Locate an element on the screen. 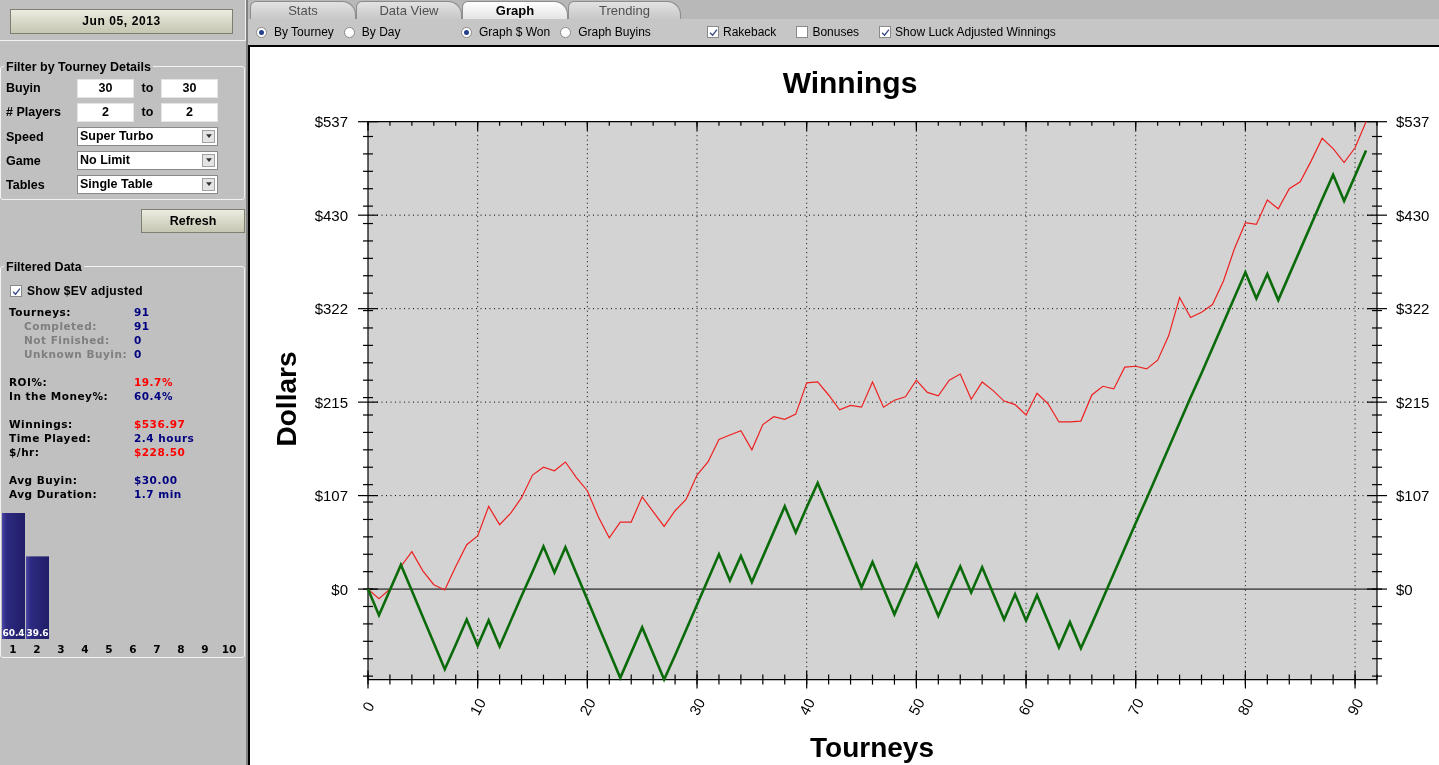  field-label: Game is located at coordinates (24, 162).